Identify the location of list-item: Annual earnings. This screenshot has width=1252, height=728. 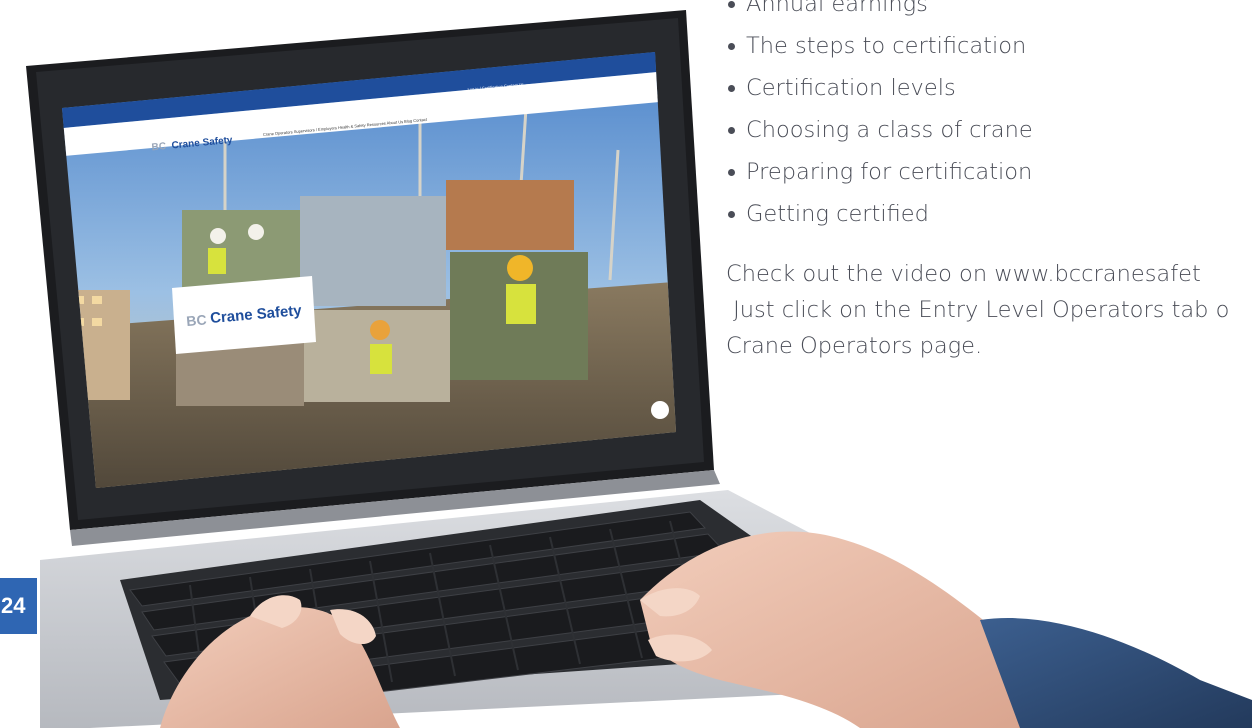
(989, 11).